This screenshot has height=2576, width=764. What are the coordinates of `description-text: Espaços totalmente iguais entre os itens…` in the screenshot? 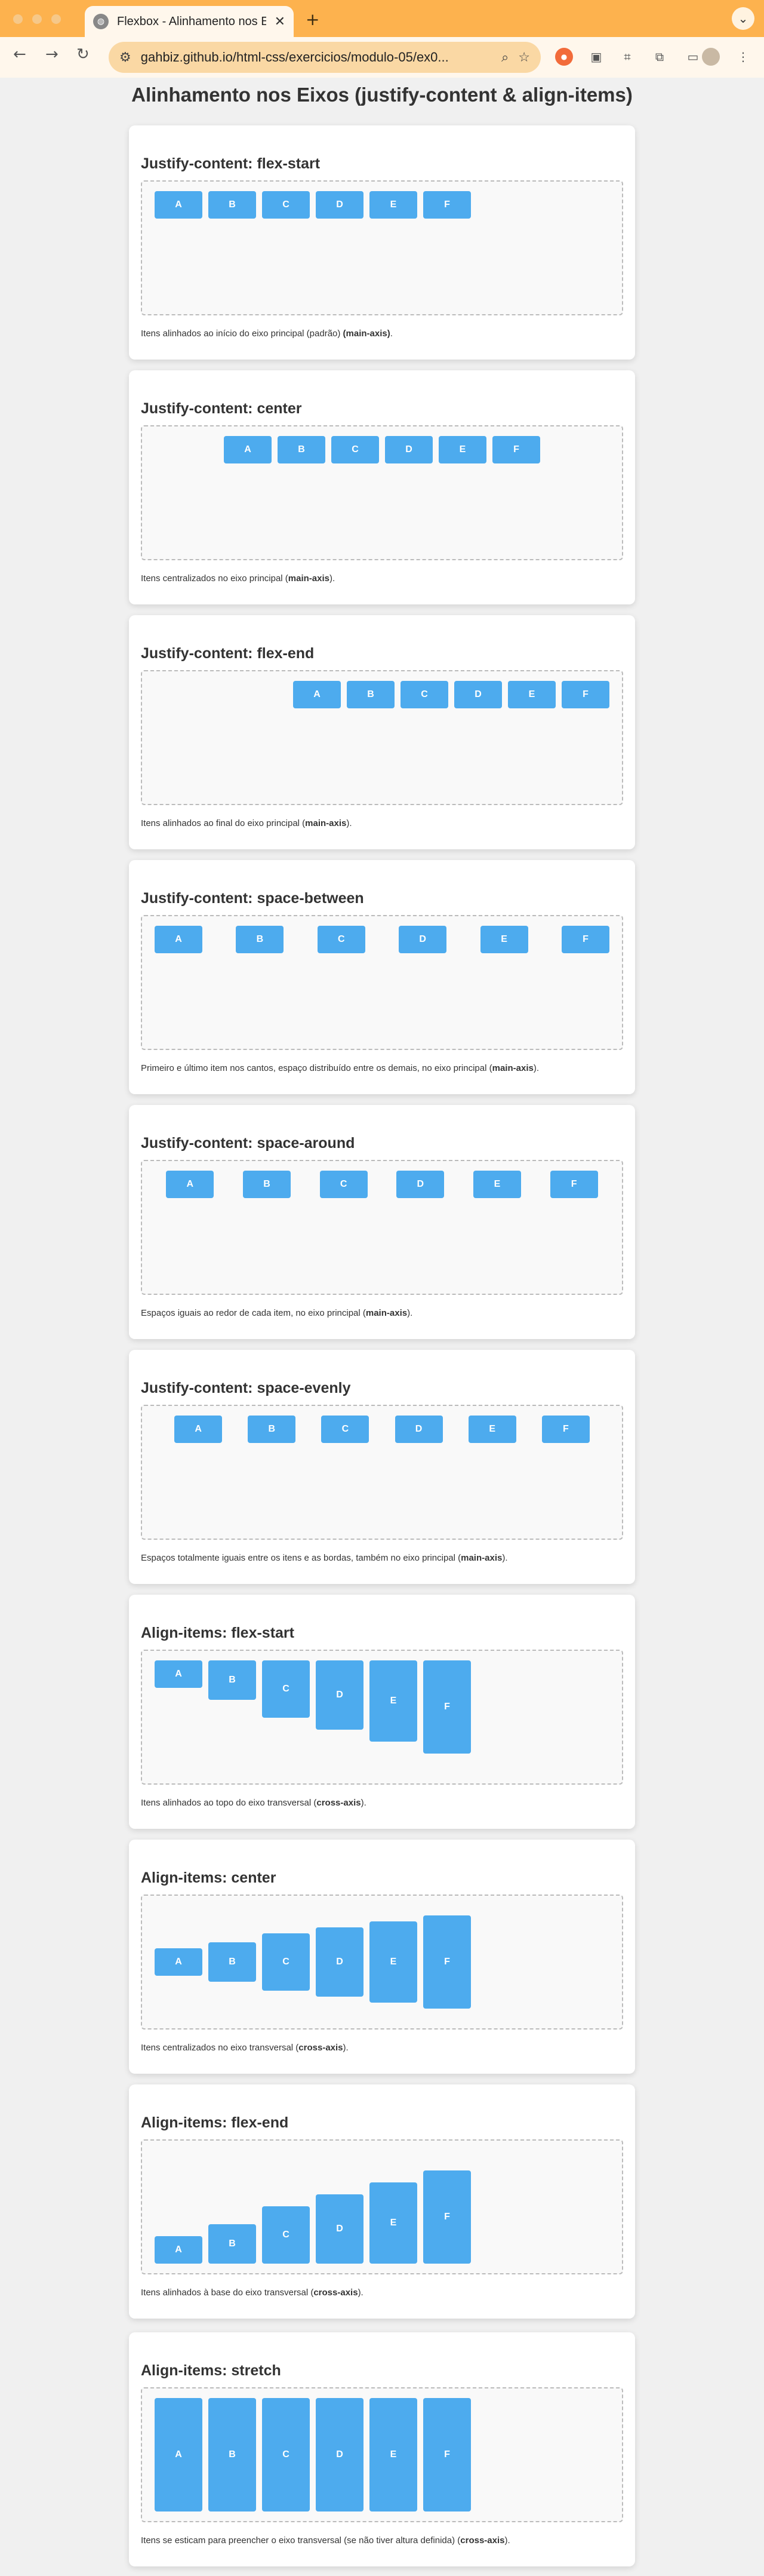 It's located at (301, 1558).